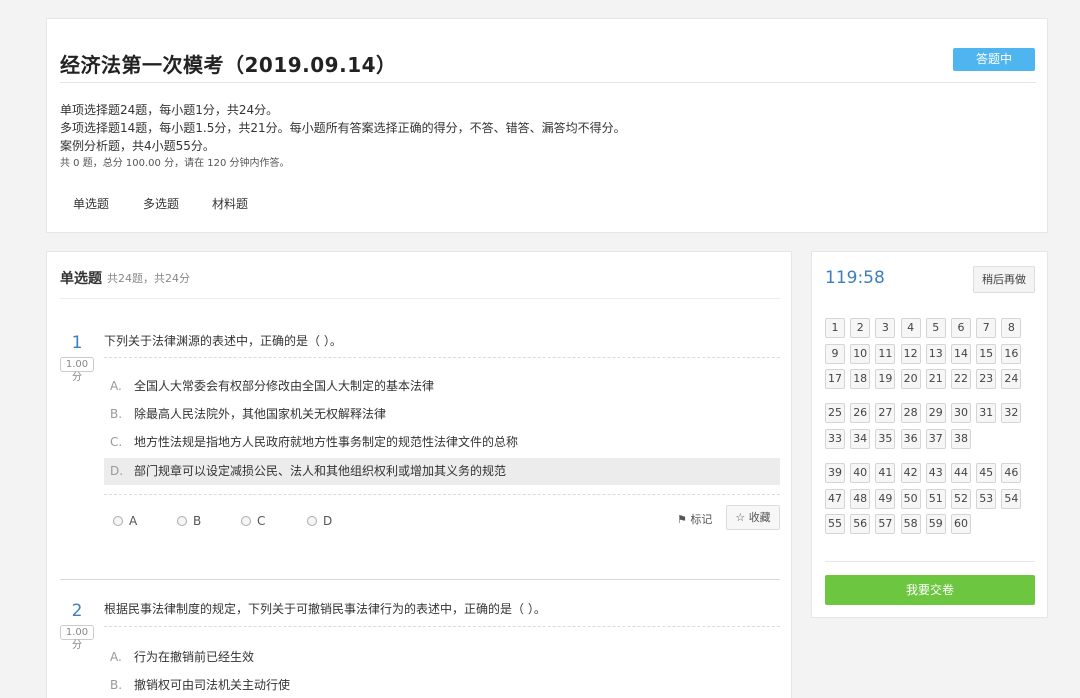  Describe the element at coordinates (326, 442) in the screenshot. I see `option-text: 地方性法规是指地方人民政府就地方性事务制定的规范性法律文件的总称` at that location.